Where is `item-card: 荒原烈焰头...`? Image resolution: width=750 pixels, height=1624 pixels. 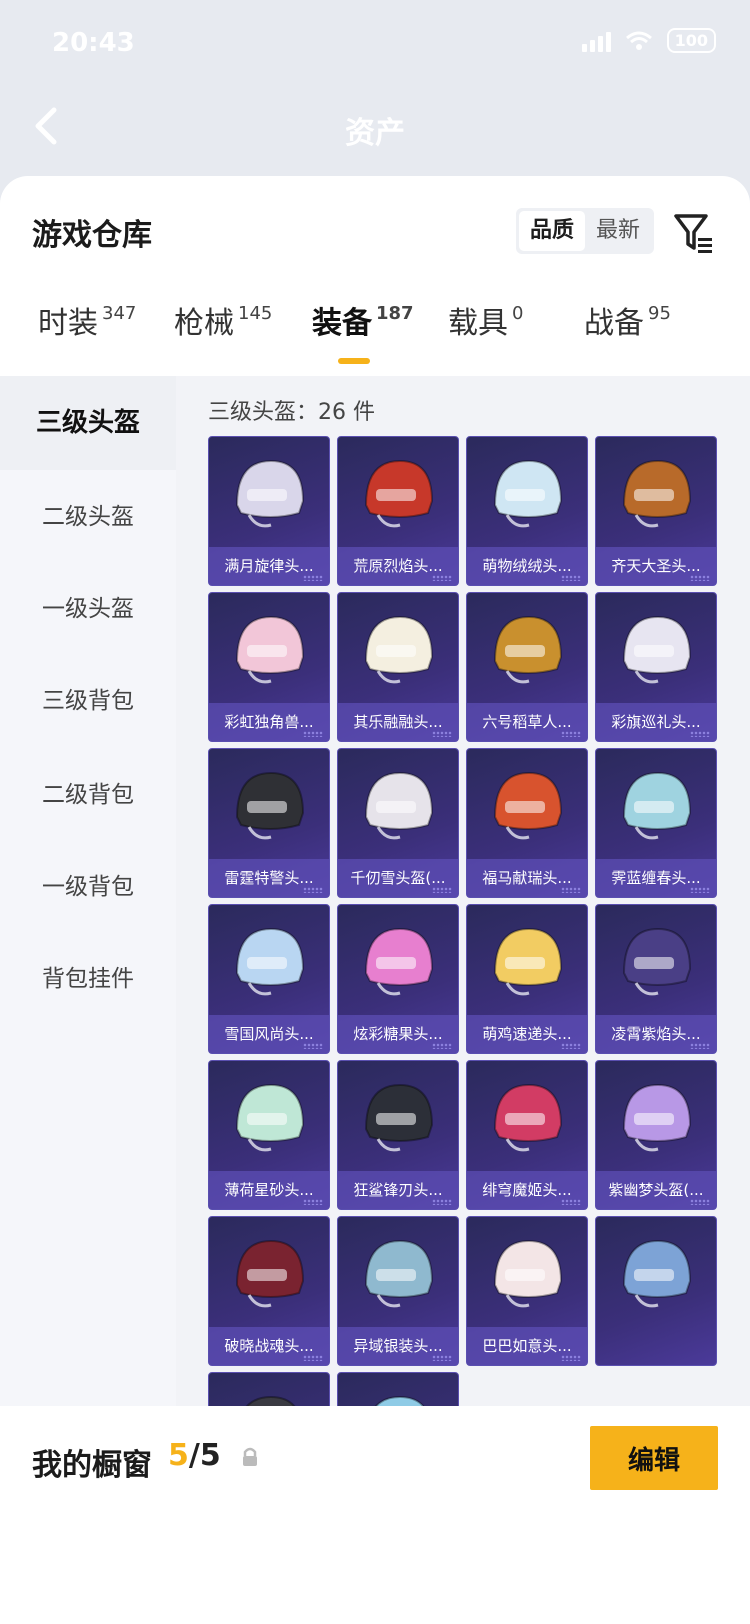
item-card: 荒原烈焰头... is located at coordinates (398, 511).